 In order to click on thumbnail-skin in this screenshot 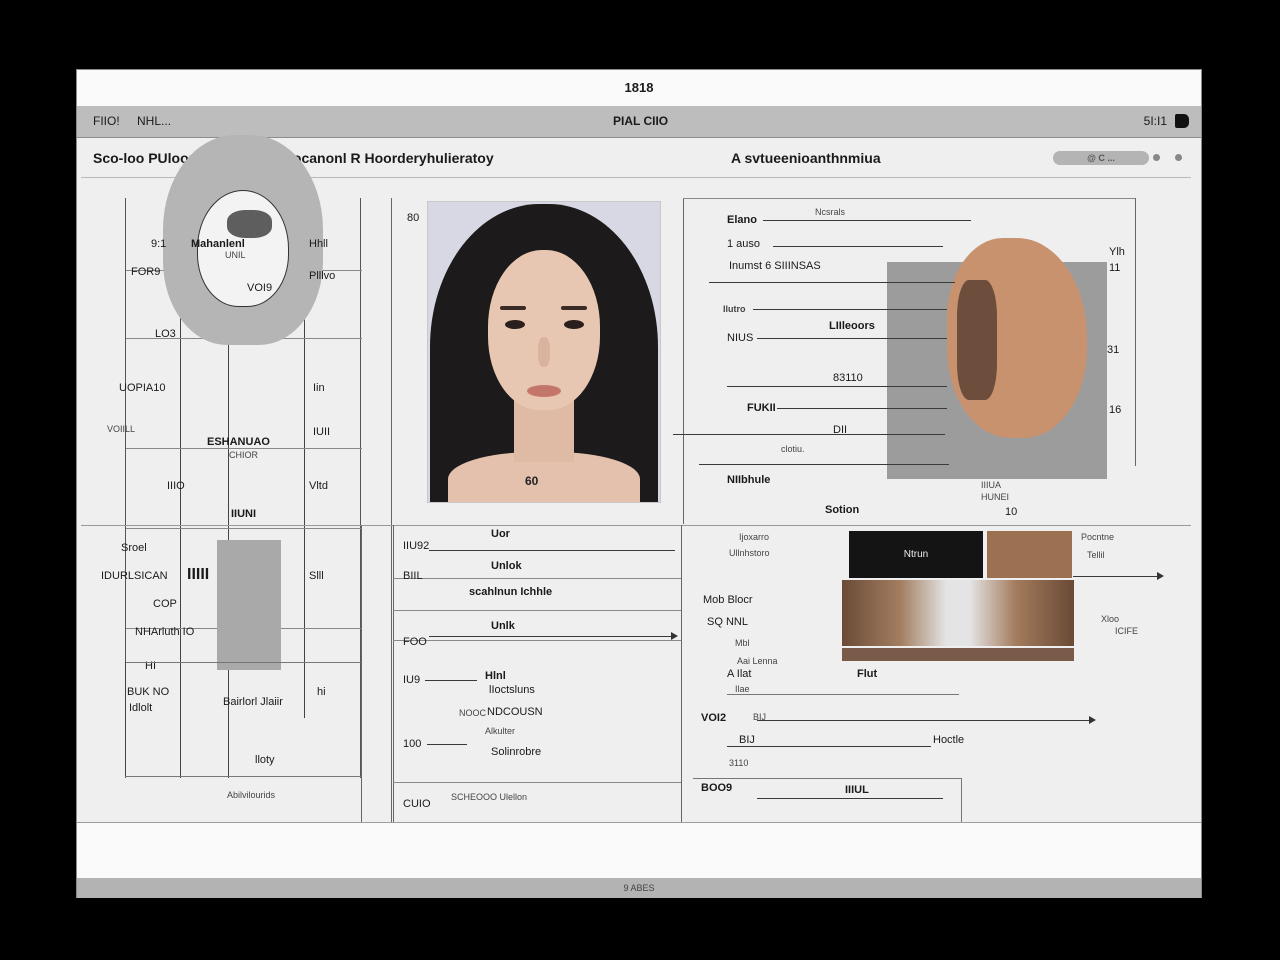, I will do `click(1029, 554)`.